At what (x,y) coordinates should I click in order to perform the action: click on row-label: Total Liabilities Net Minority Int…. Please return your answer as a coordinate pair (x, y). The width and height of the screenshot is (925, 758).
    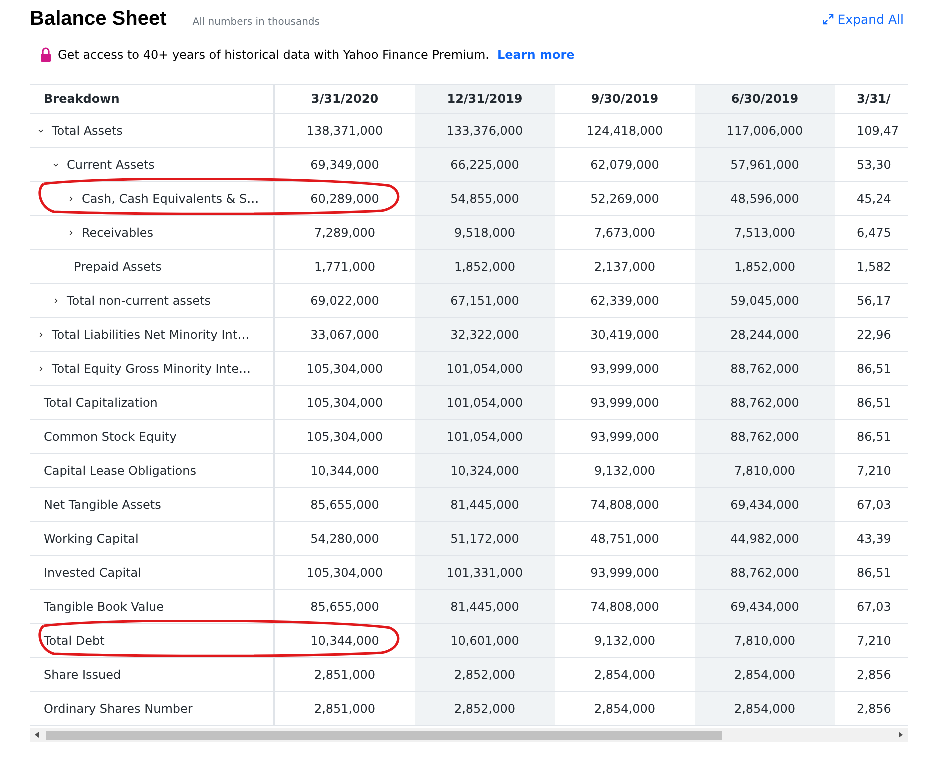
    Looking at the image, I should click on (151, 335).